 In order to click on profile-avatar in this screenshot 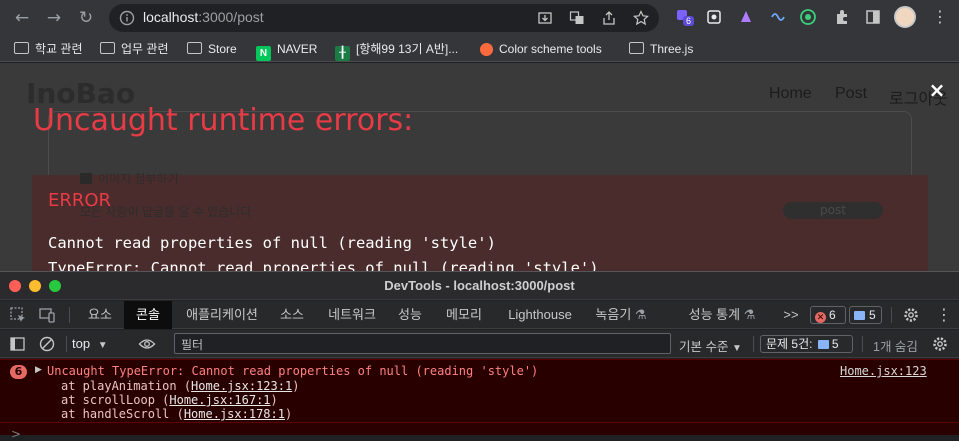, I will do `click(905, 17)`.